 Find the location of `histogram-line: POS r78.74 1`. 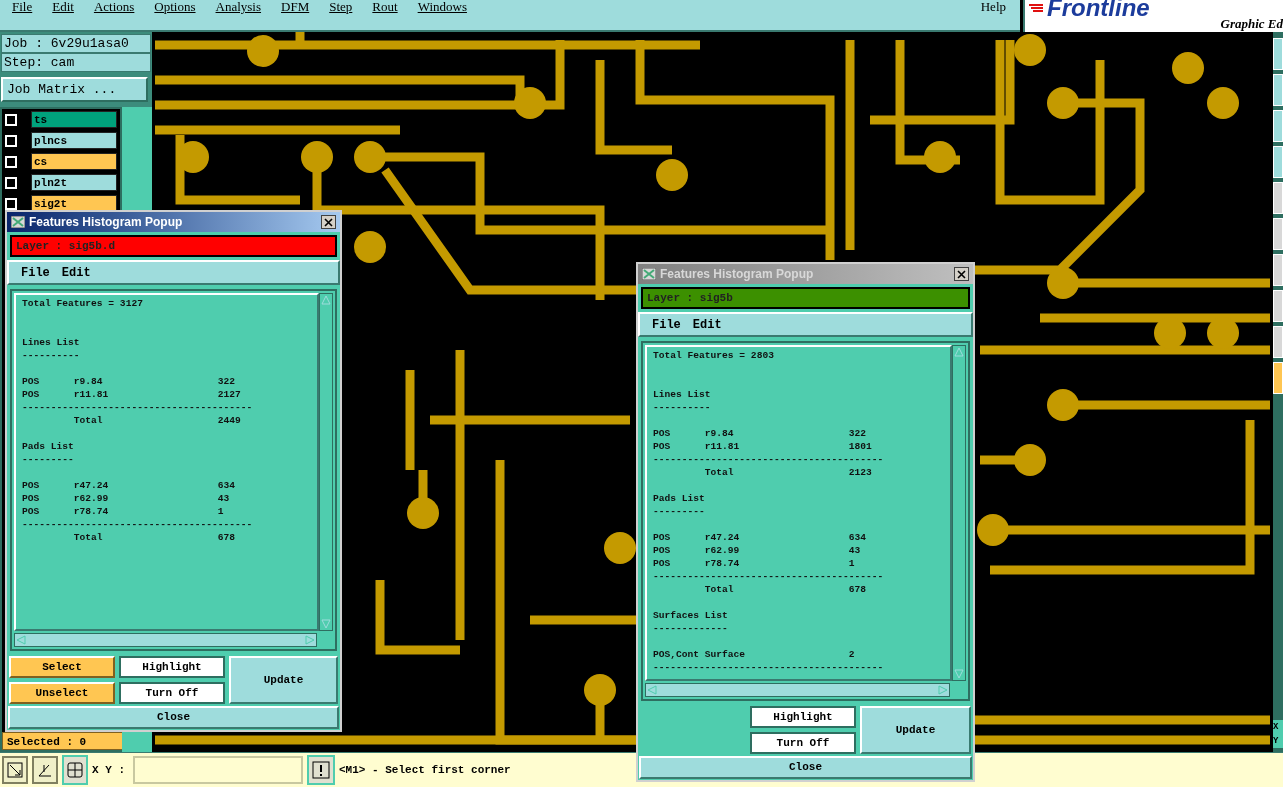

histogram-line: POS r78.74 1 is located at coordinates (754, 563).